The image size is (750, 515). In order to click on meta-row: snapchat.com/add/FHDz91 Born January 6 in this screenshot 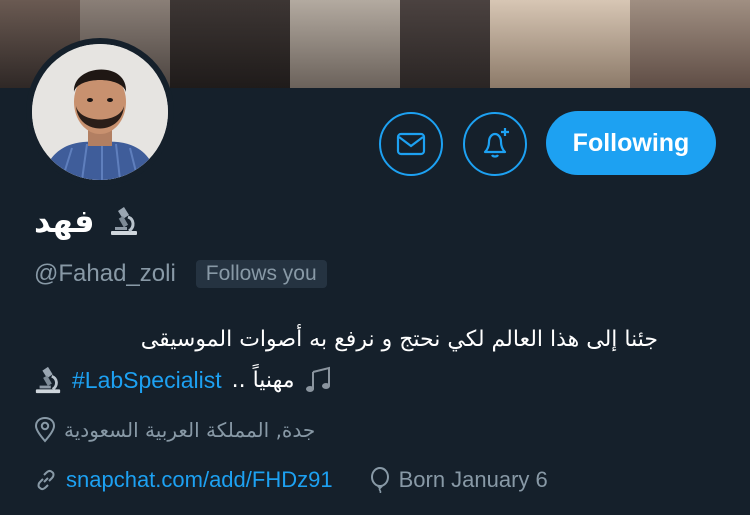, I will do `click(291, 480)`.